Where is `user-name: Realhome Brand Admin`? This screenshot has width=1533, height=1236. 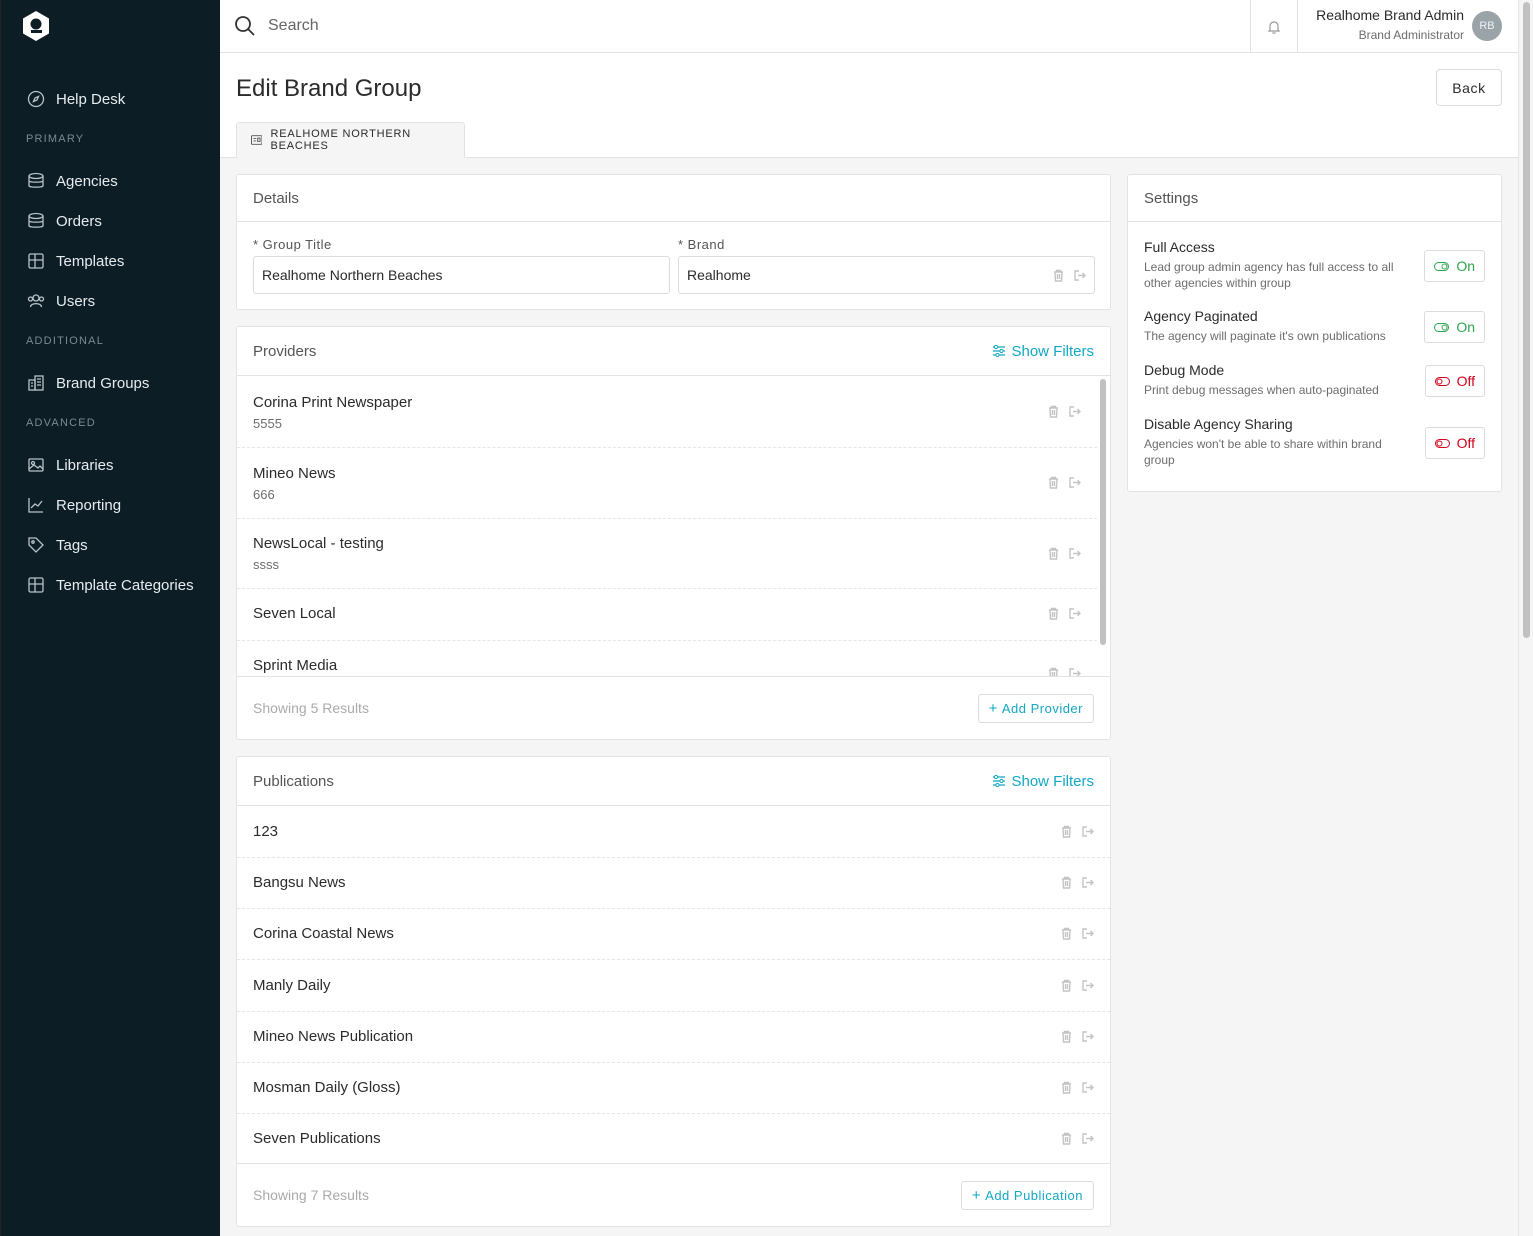
user-name: Realhome Brand Admin is located at coordinates (1390, 15).